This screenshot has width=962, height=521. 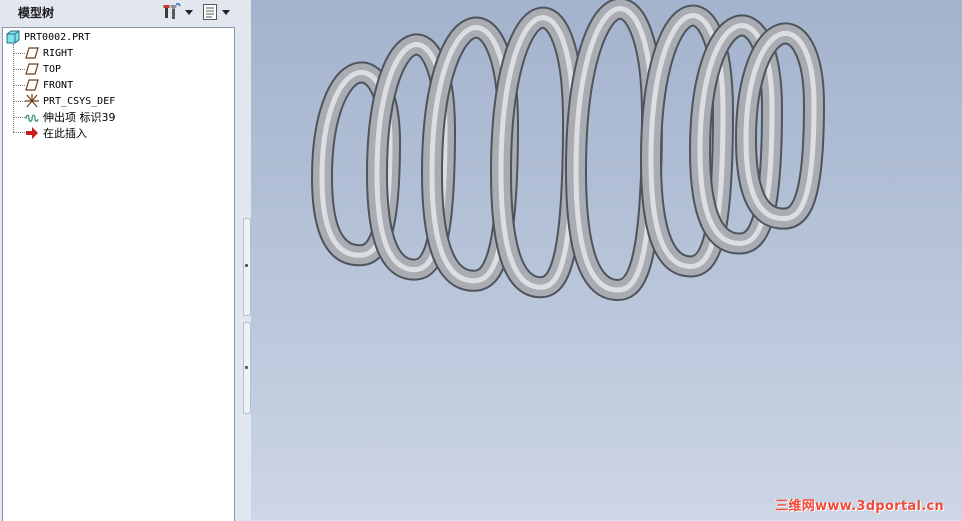 I want to click on tree-item-top: TOP, so click(x=43, y=69).